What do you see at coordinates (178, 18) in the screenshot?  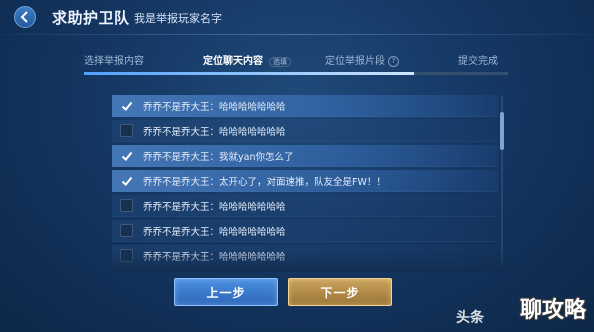 I see `reported-player-name: 我是举报玩家名字` at bounding box center [178, 18].